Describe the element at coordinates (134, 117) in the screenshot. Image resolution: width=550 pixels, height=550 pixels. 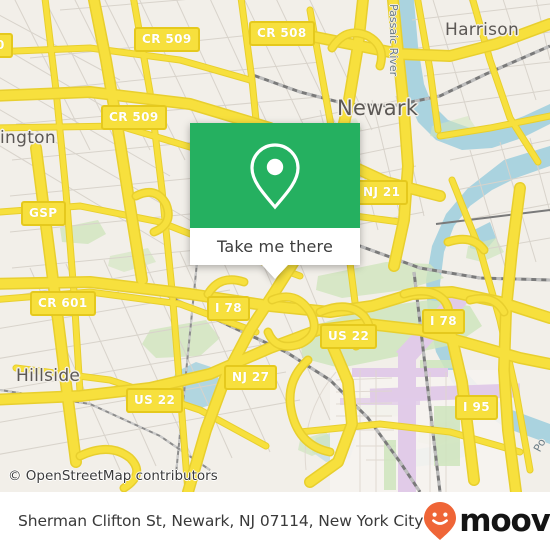
I see `shield-cr-509-west: CR 509` at that location.